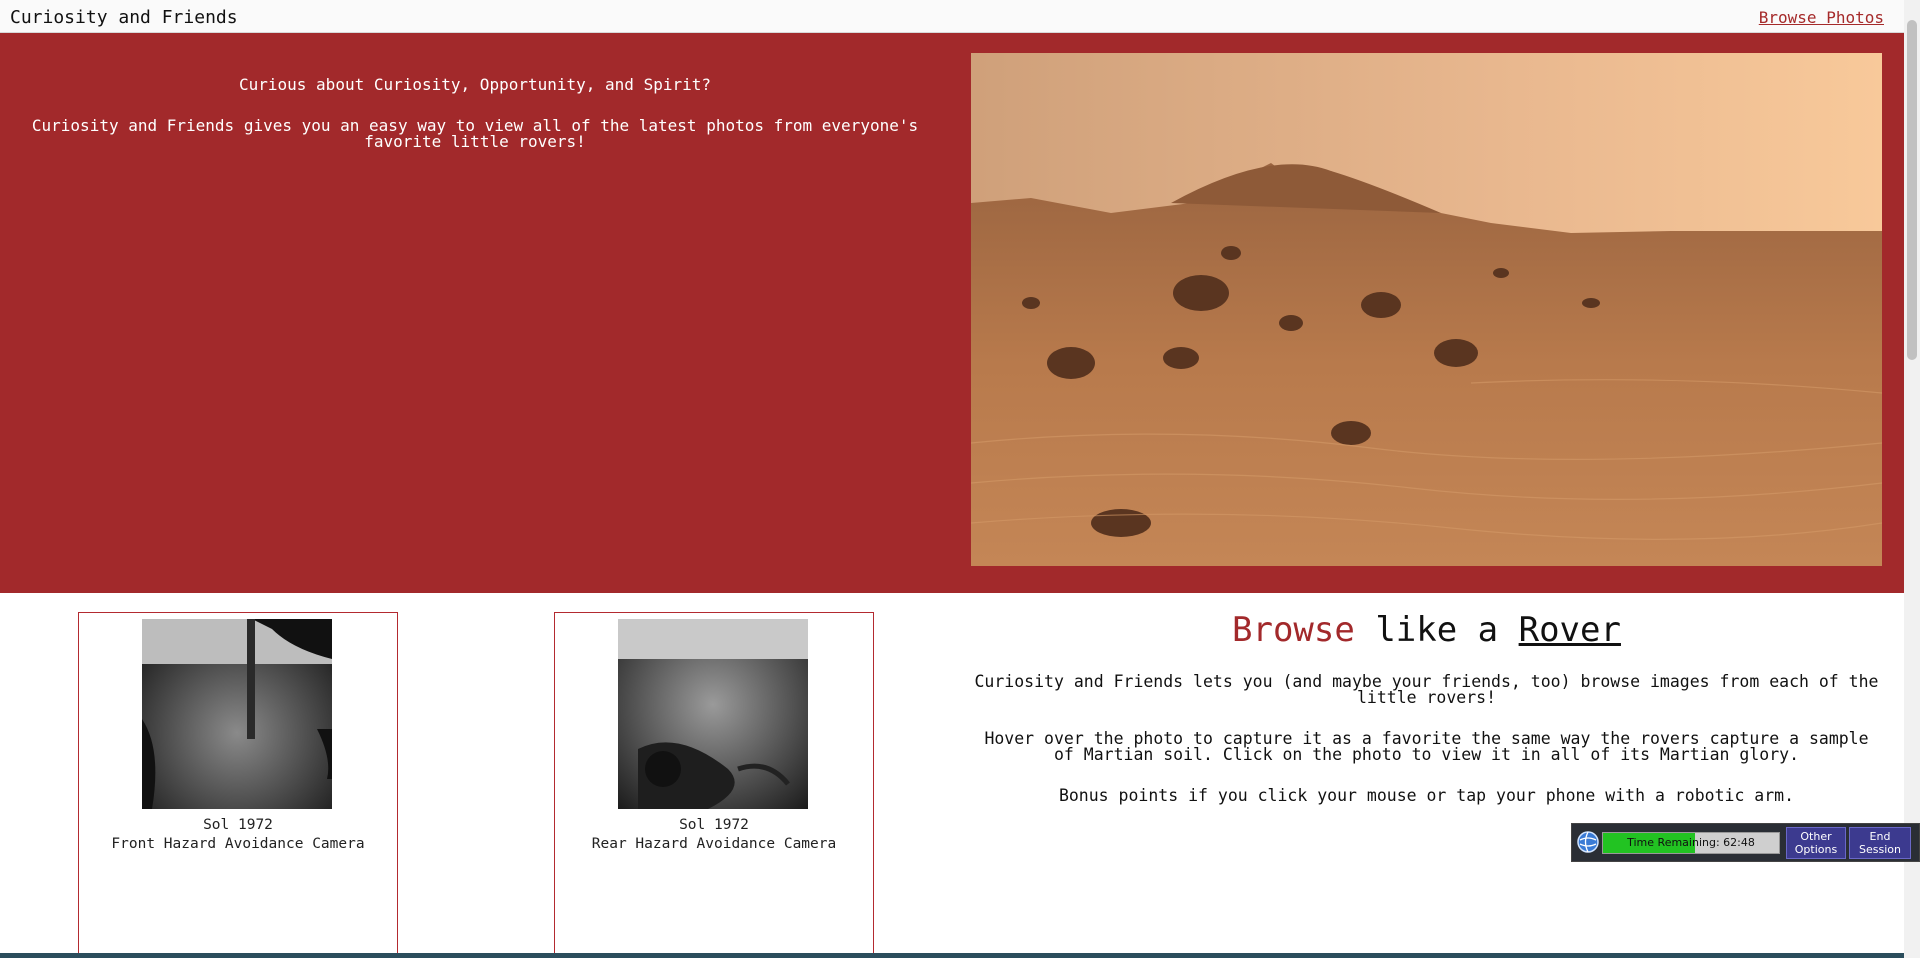 This screenshot has height=958, width=1920. What do you see at coordinates (952, 16) in the screenshot?
I see `top-navbar: Curiosity and Friends Browse Photos` at bounding box center [952, 16].